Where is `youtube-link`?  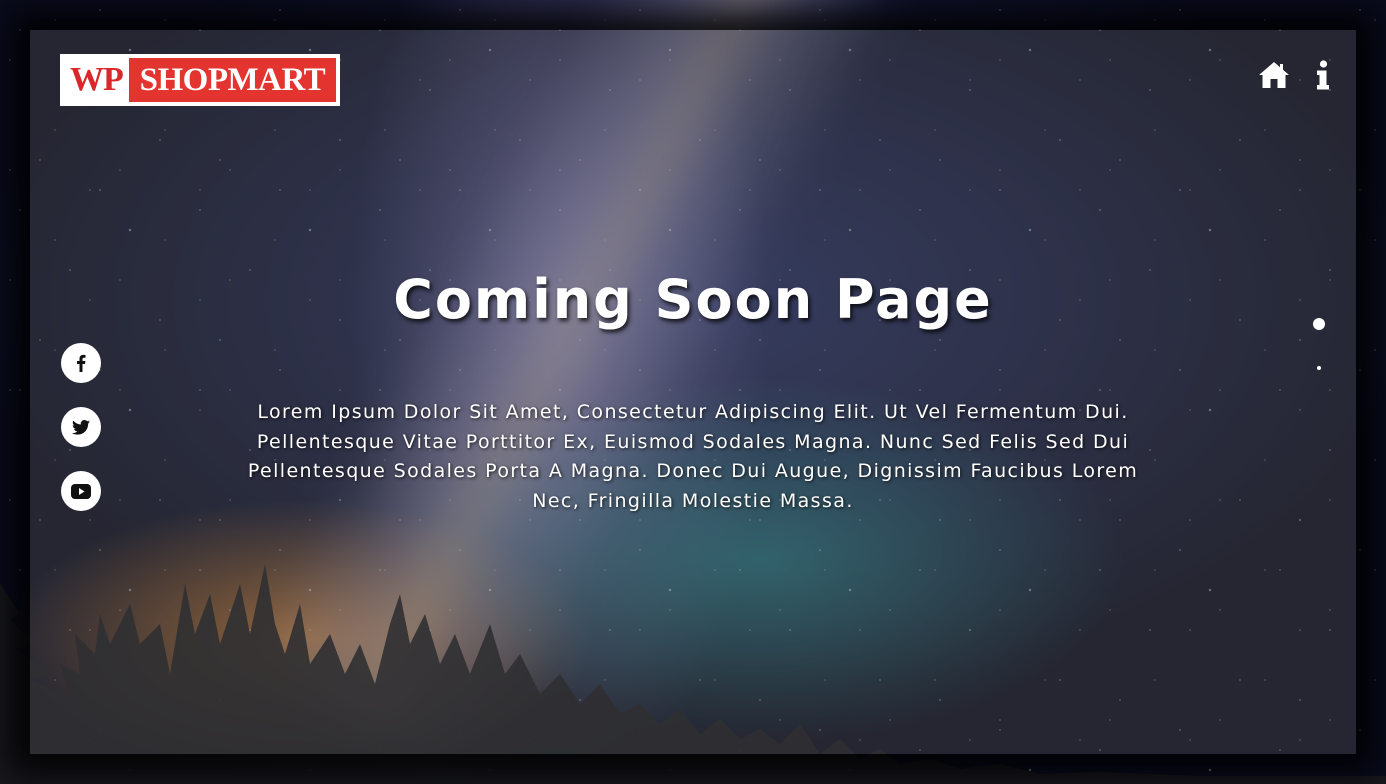
youtube-link is located at coordinates (81, 491).